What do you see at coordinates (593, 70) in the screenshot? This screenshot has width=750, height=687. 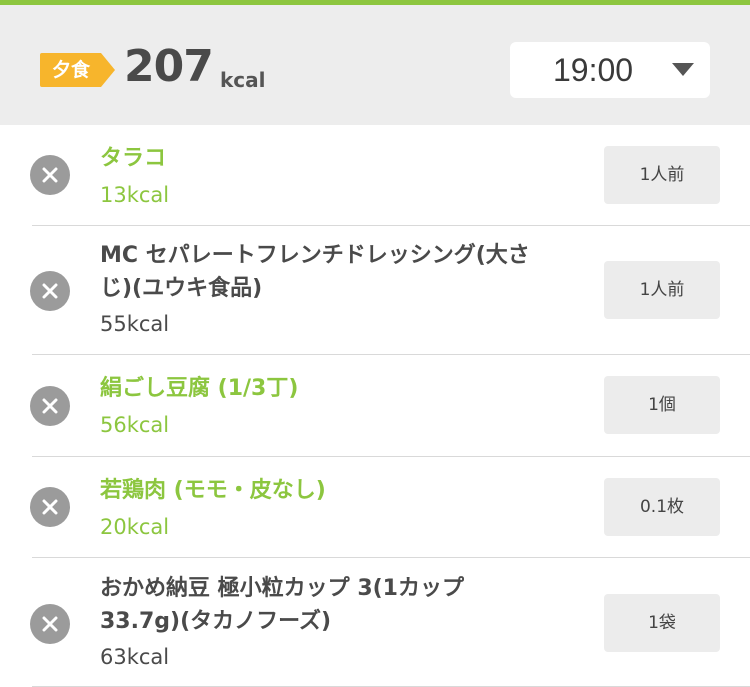 I see `time-value: 19:00` at bounding box center [593, 70].